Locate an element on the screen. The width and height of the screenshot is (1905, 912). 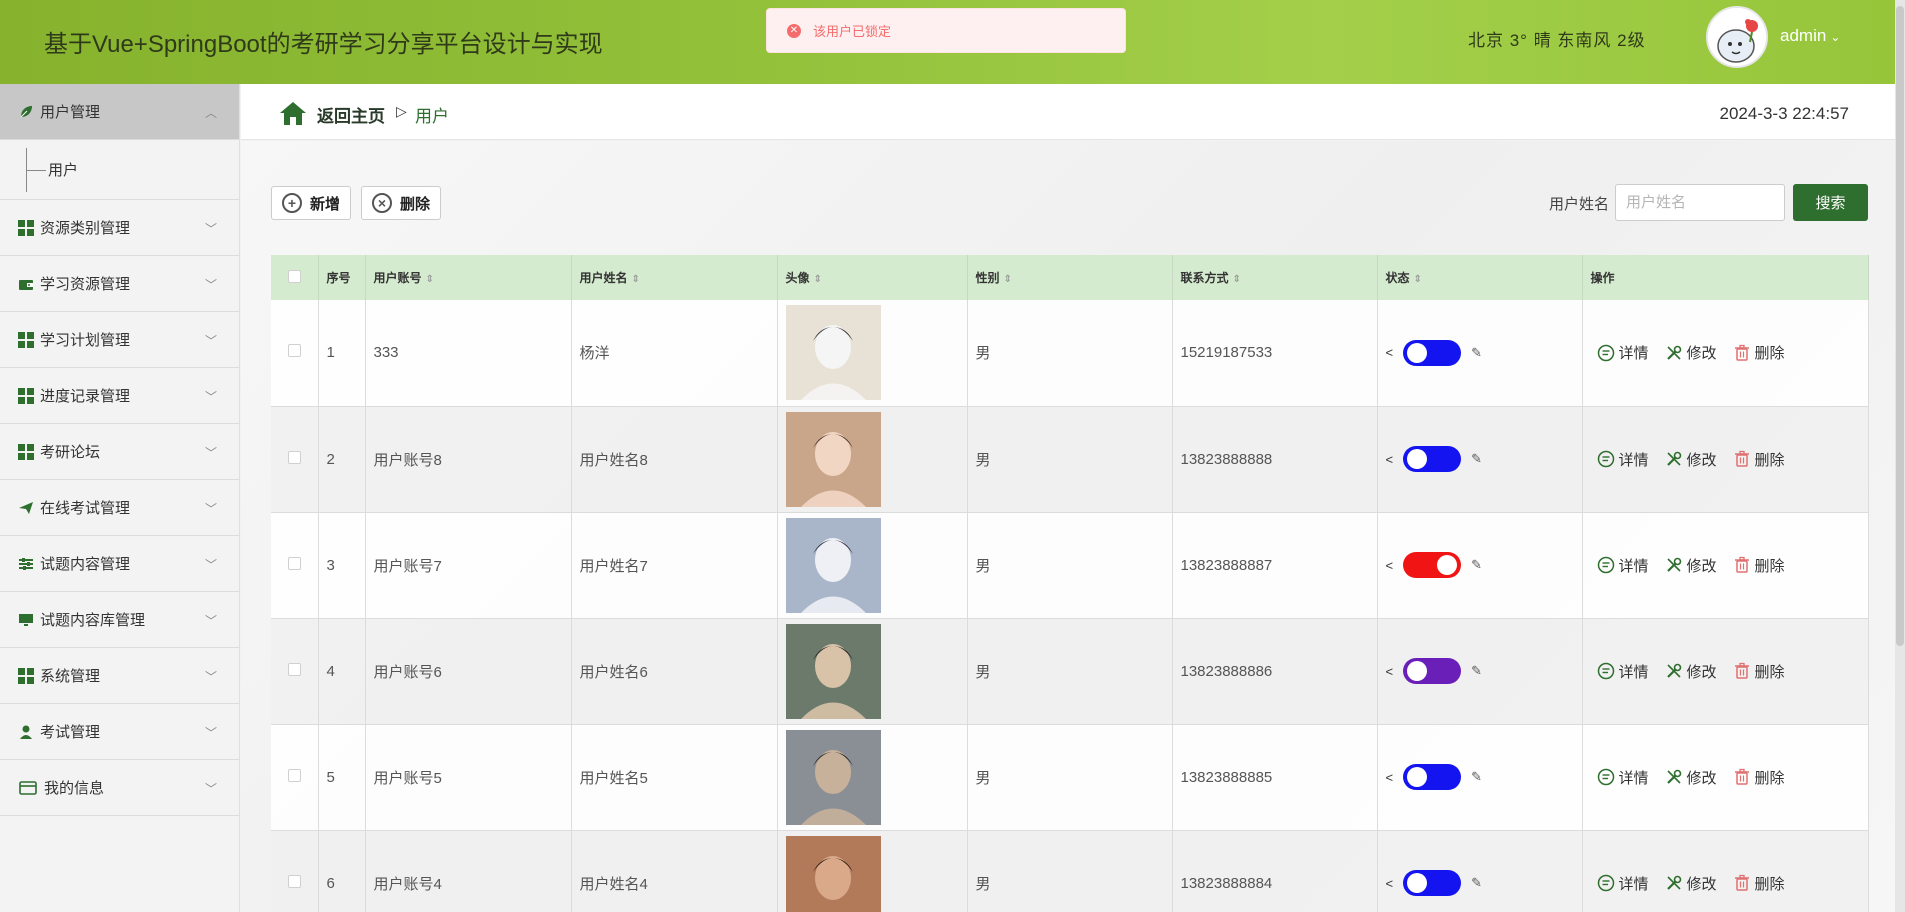
trash-icon is located at coordinates (1741, 670).